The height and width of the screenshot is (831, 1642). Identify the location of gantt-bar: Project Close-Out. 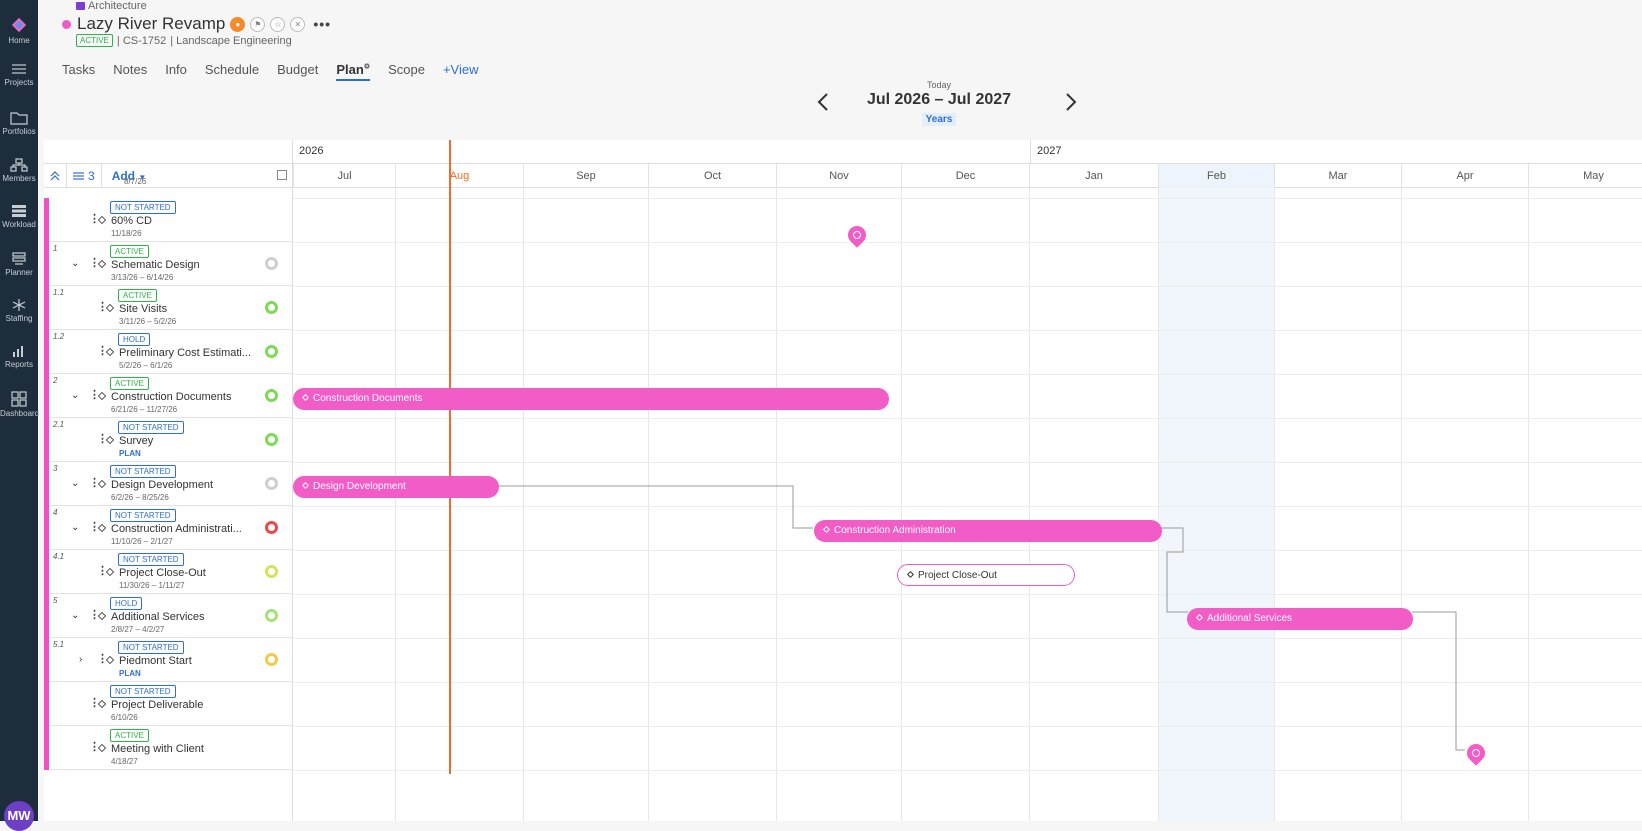
(986, 575).